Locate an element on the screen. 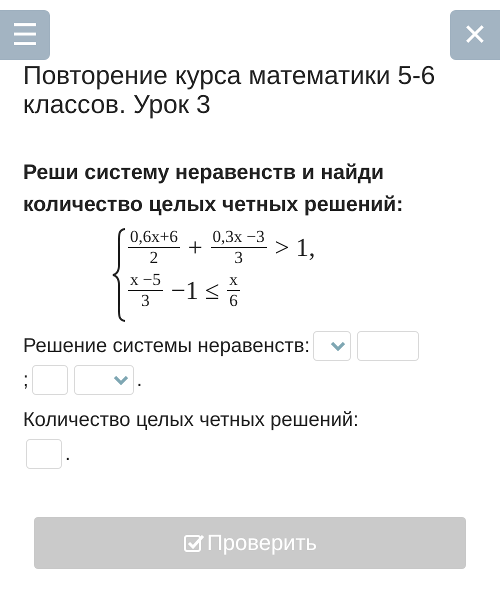  denominator: 2 is located at coordinates (154, 258).